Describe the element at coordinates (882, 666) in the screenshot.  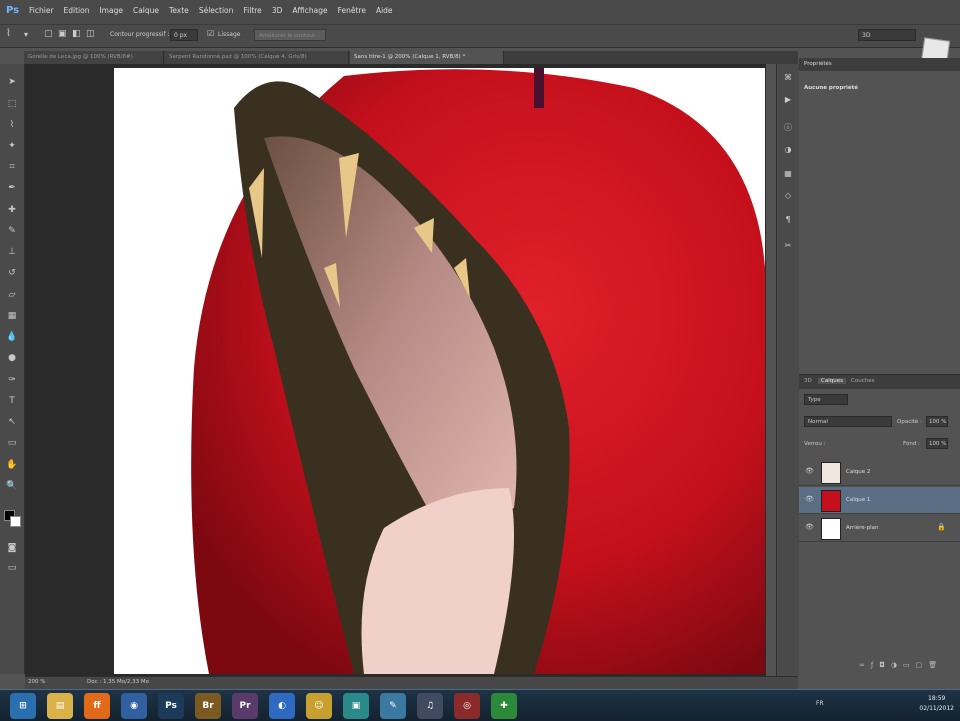
I see `mask-icon: ◘` at that location.